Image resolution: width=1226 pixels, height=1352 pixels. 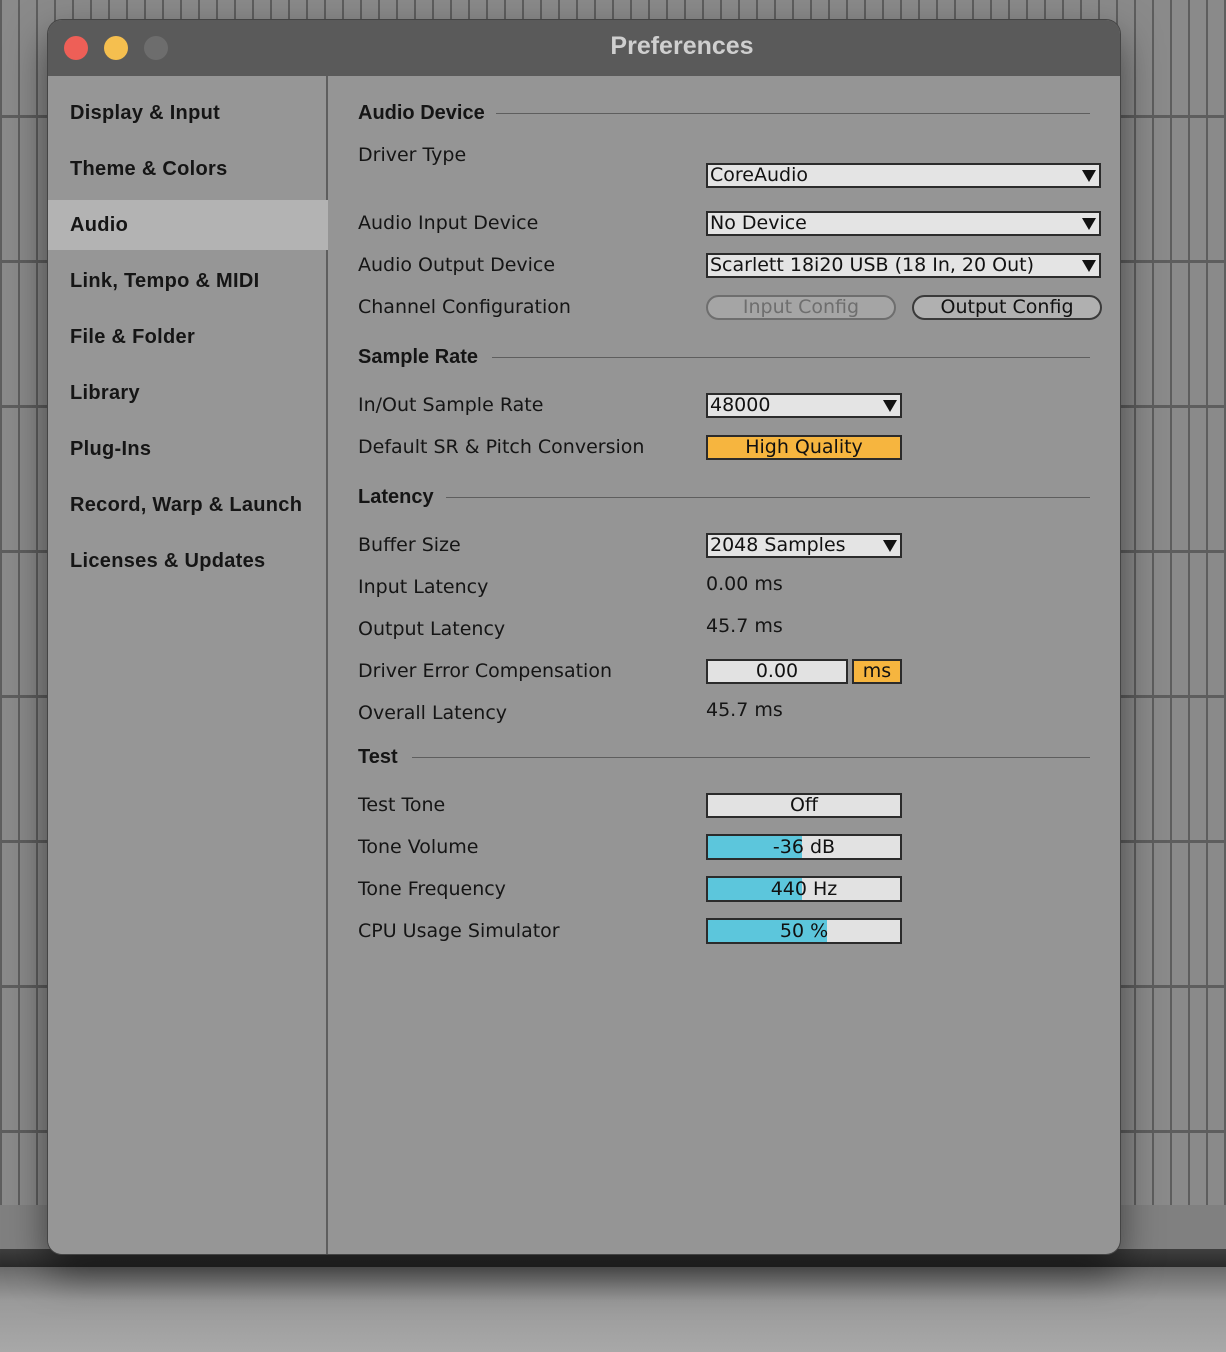 I want to click on sidebar-item-file-folder: File & Folder, so click(x=188, y=337).